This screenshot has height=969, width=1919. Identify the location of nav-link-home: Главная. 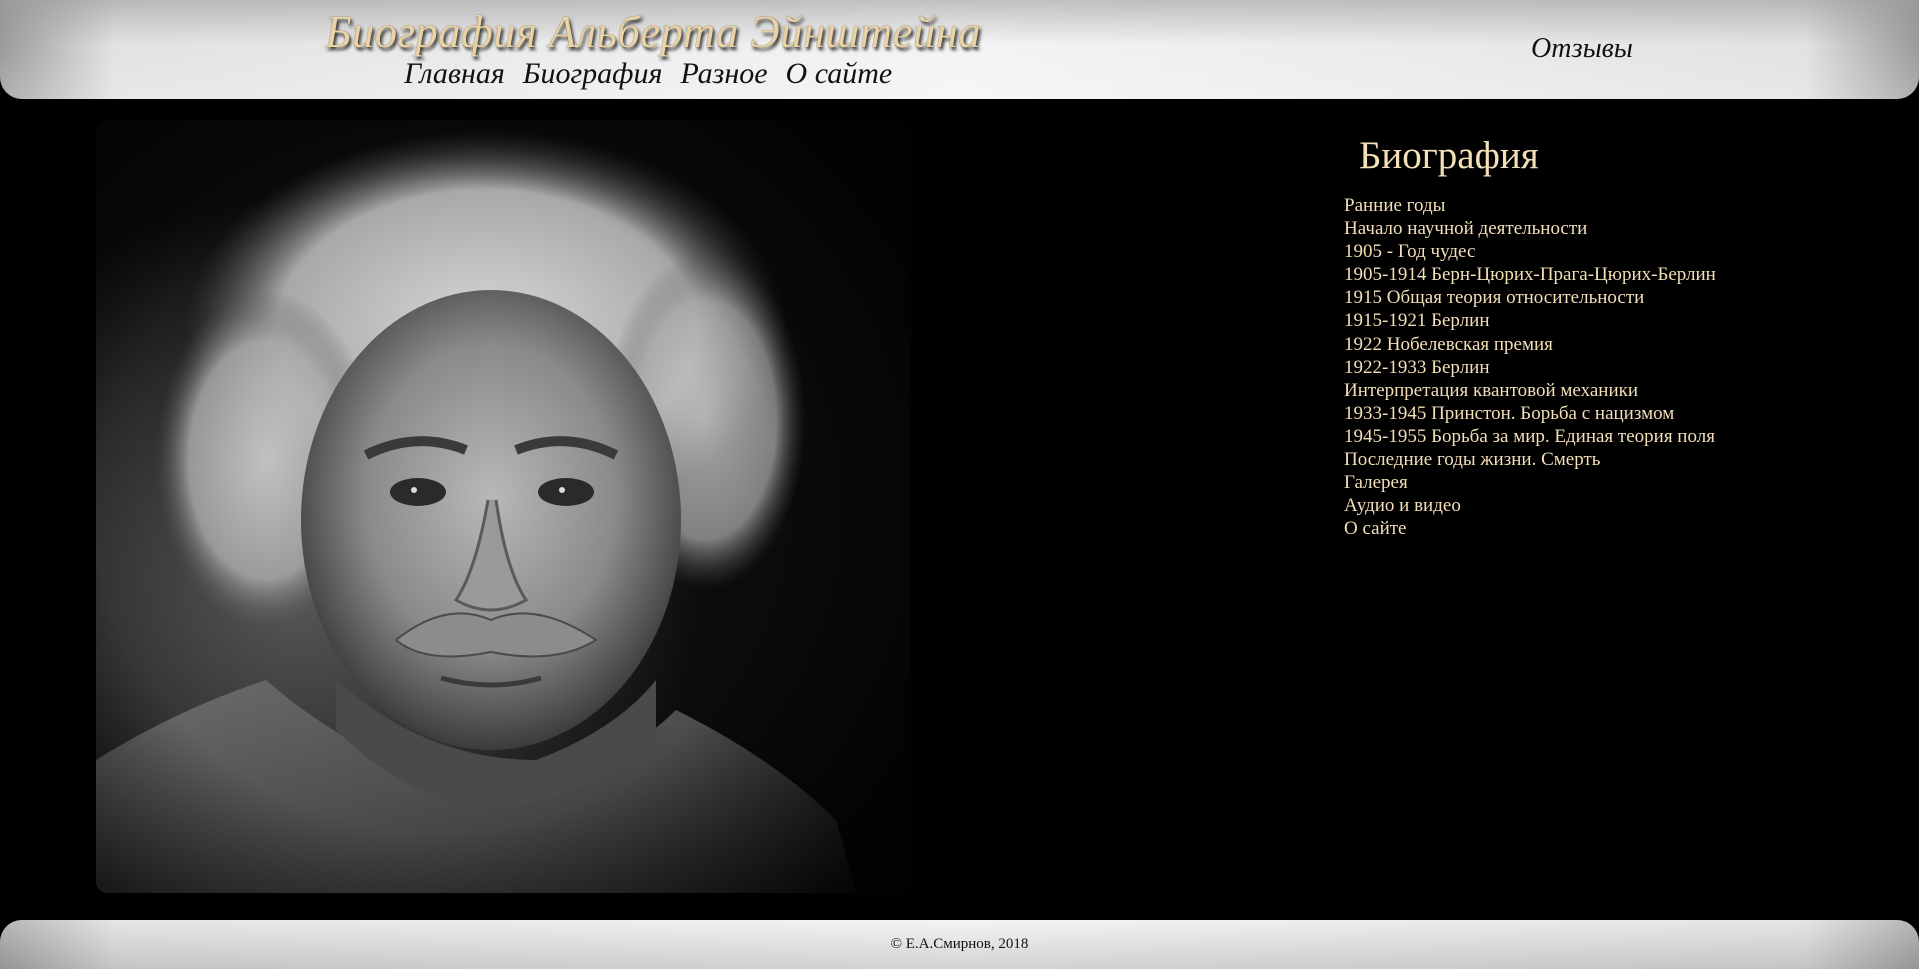
(454, 73).